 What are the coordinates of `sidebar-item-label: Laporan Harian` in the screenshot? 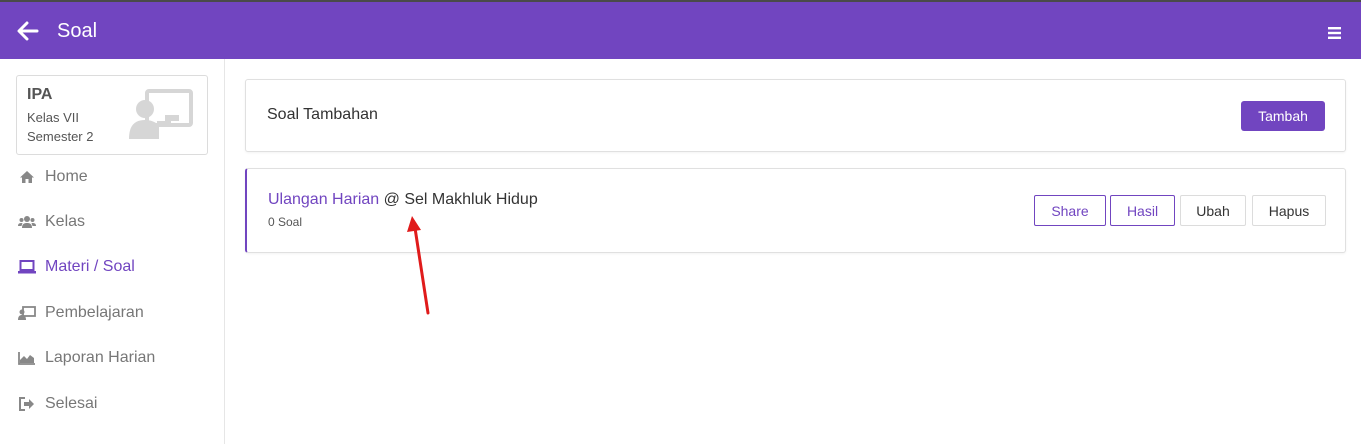 It's located at (100, 357).